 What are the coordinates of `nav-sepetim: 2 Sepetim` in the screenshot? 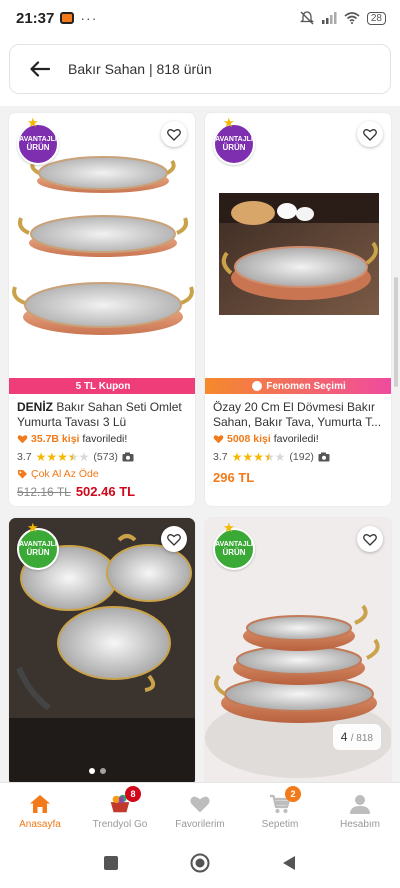 It's located at (280, 810).